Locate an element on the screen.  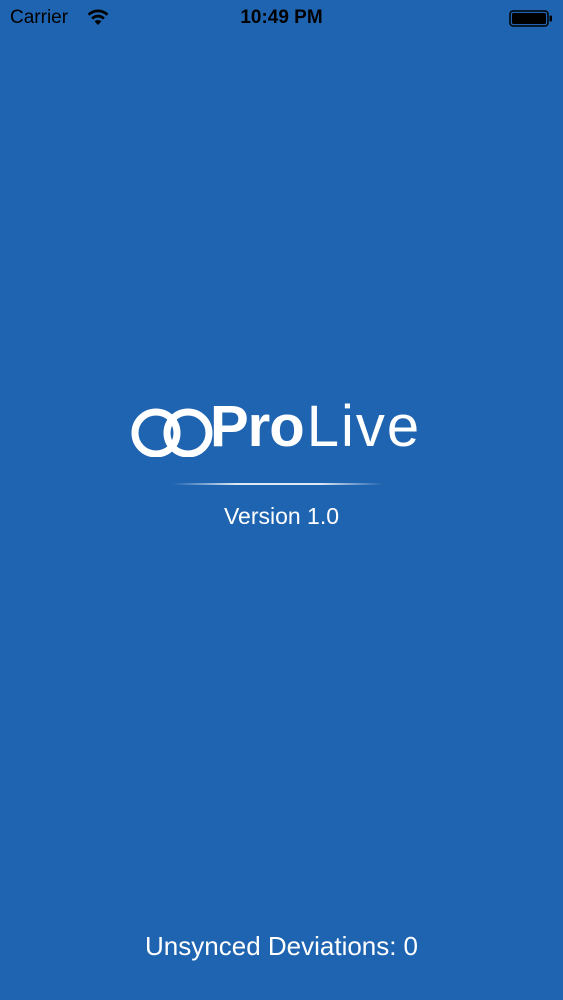
unsynced-count: 0 is located at coordinates (410, 946).